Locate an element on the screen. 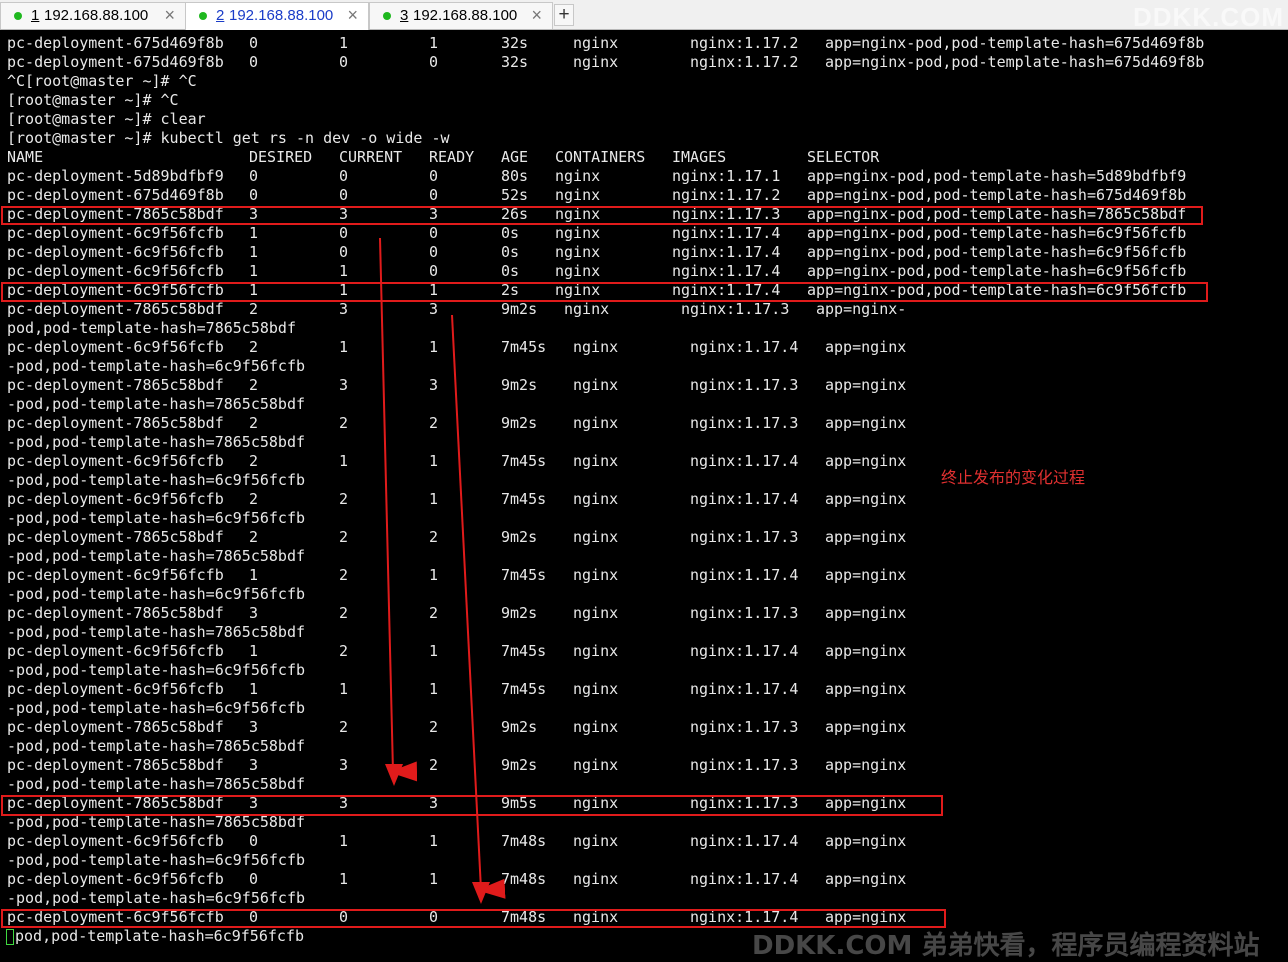 The width and height of the screenshot is (1288, 962). arrow-to-final-6c9f56fcfb is located at coordinates (478, 606).